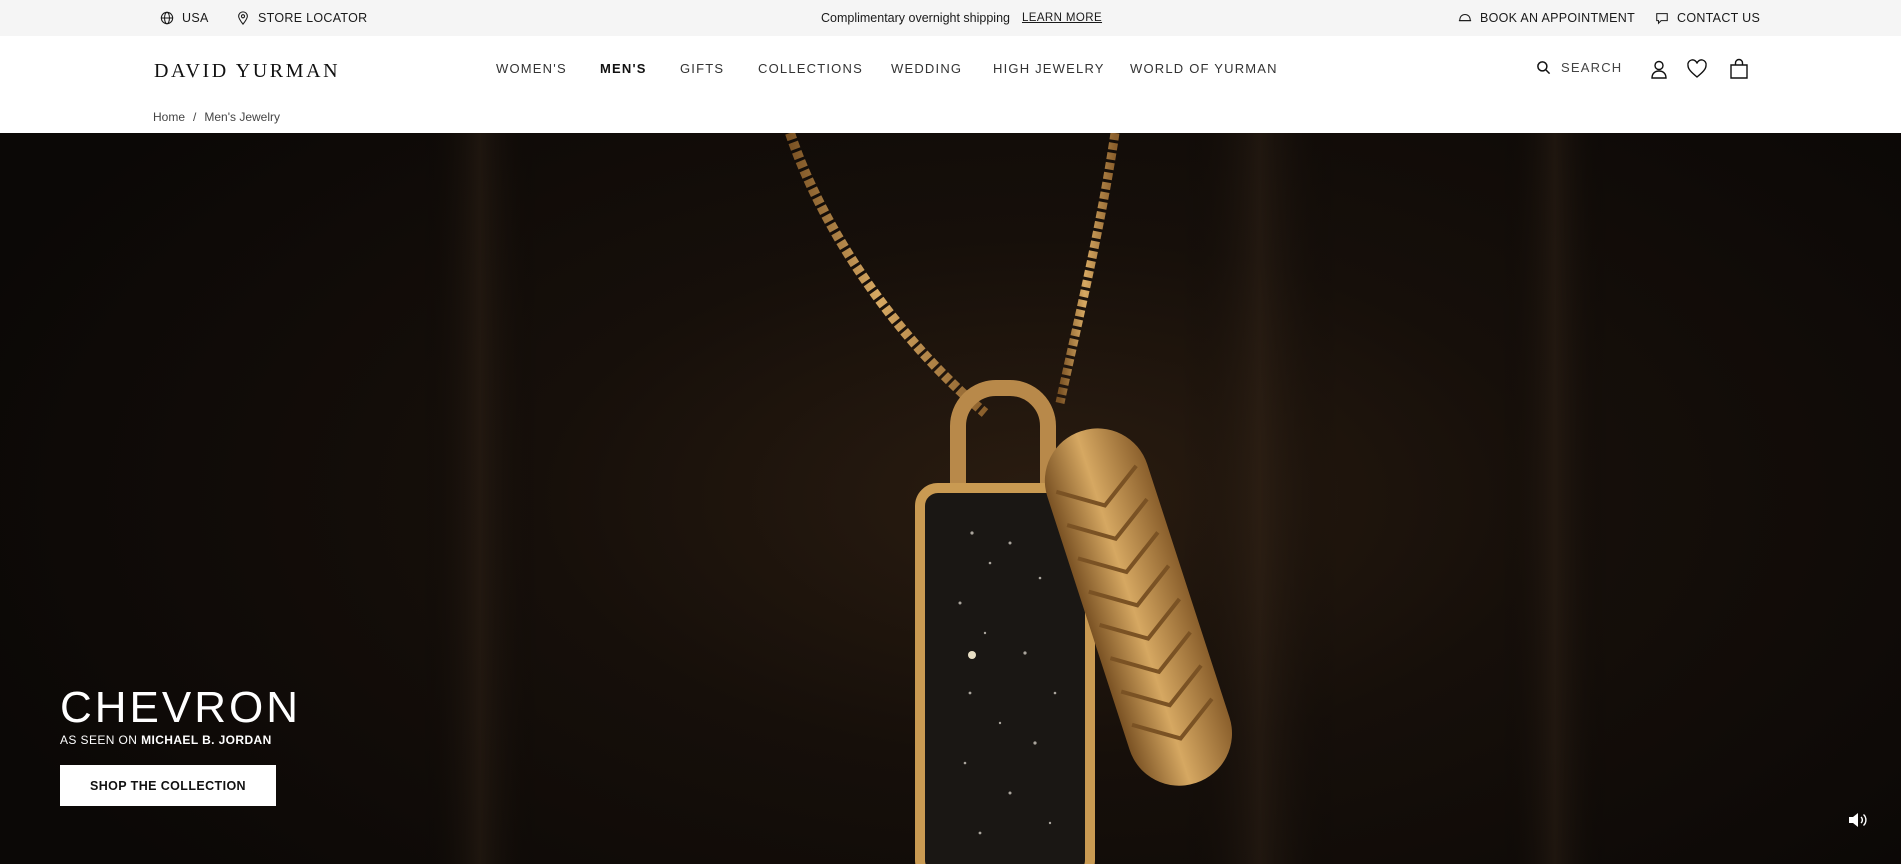  I want to click on hero-subtitle-name: MICHAEL B. JORDAN, so click(206, 740).